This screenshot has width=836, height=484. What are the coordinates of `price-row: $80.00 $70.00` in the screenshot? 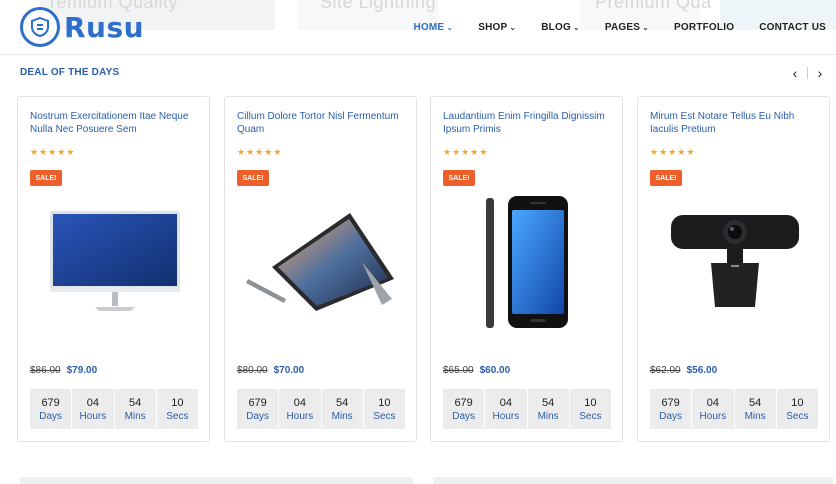 It's located at (270, 370).